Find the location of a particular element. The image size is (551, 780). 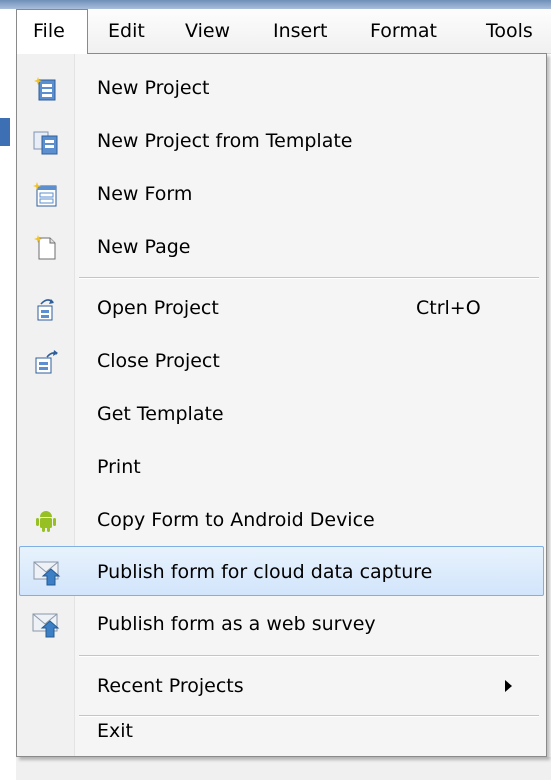

new-form-icon is located at coordinates (46, 195).